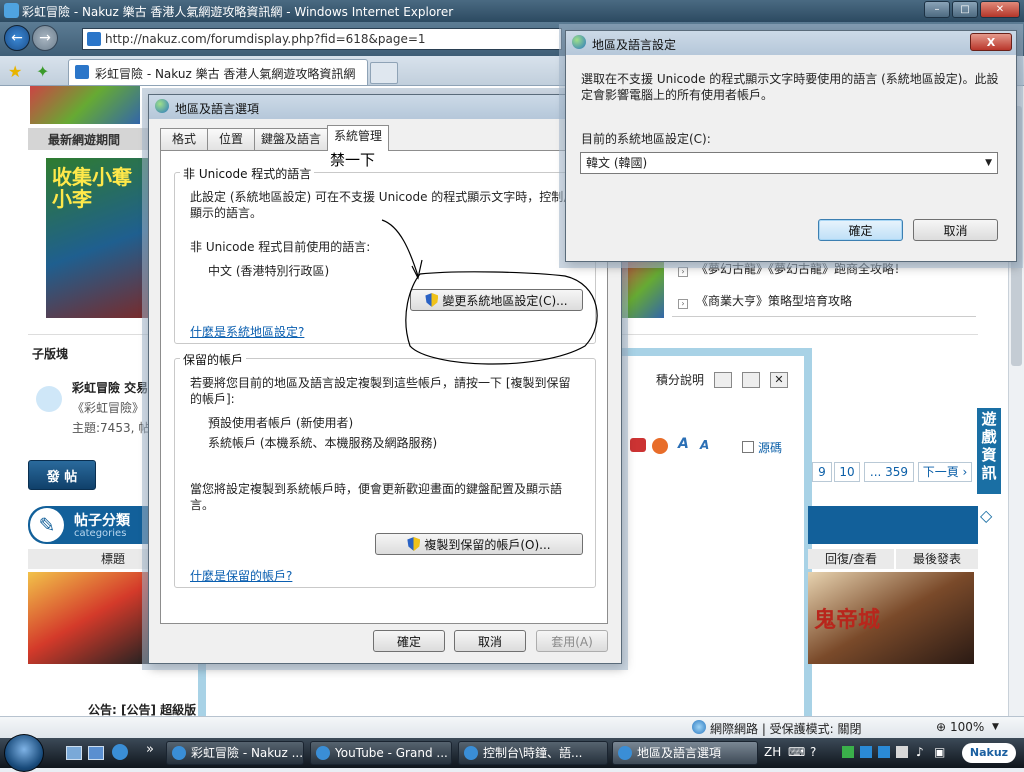 Image resolution: width=1024 pixels, height=772 pixels. I want to click on forward-button: →, so click(45, 38).